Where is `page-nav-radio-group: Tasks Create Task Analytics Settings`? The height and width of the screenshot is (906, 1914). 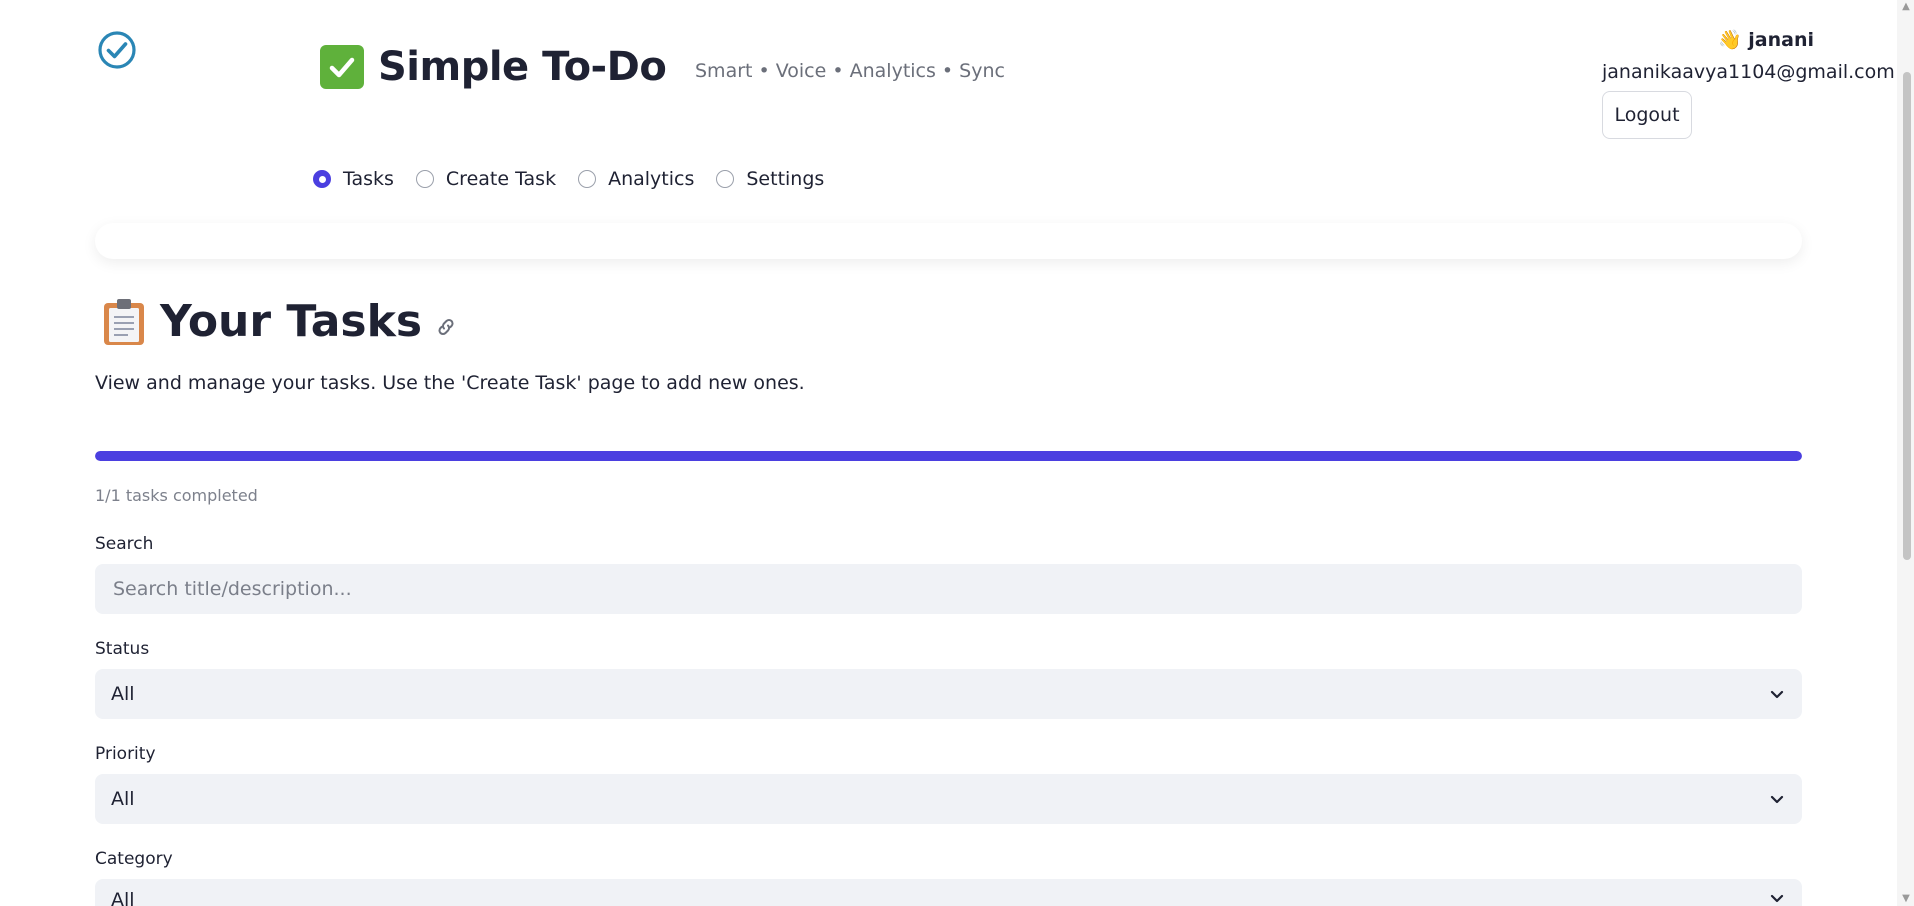
page-nav-radio-group: Tasks Create Task Analytics Settings is located at coordinates (568, 179).